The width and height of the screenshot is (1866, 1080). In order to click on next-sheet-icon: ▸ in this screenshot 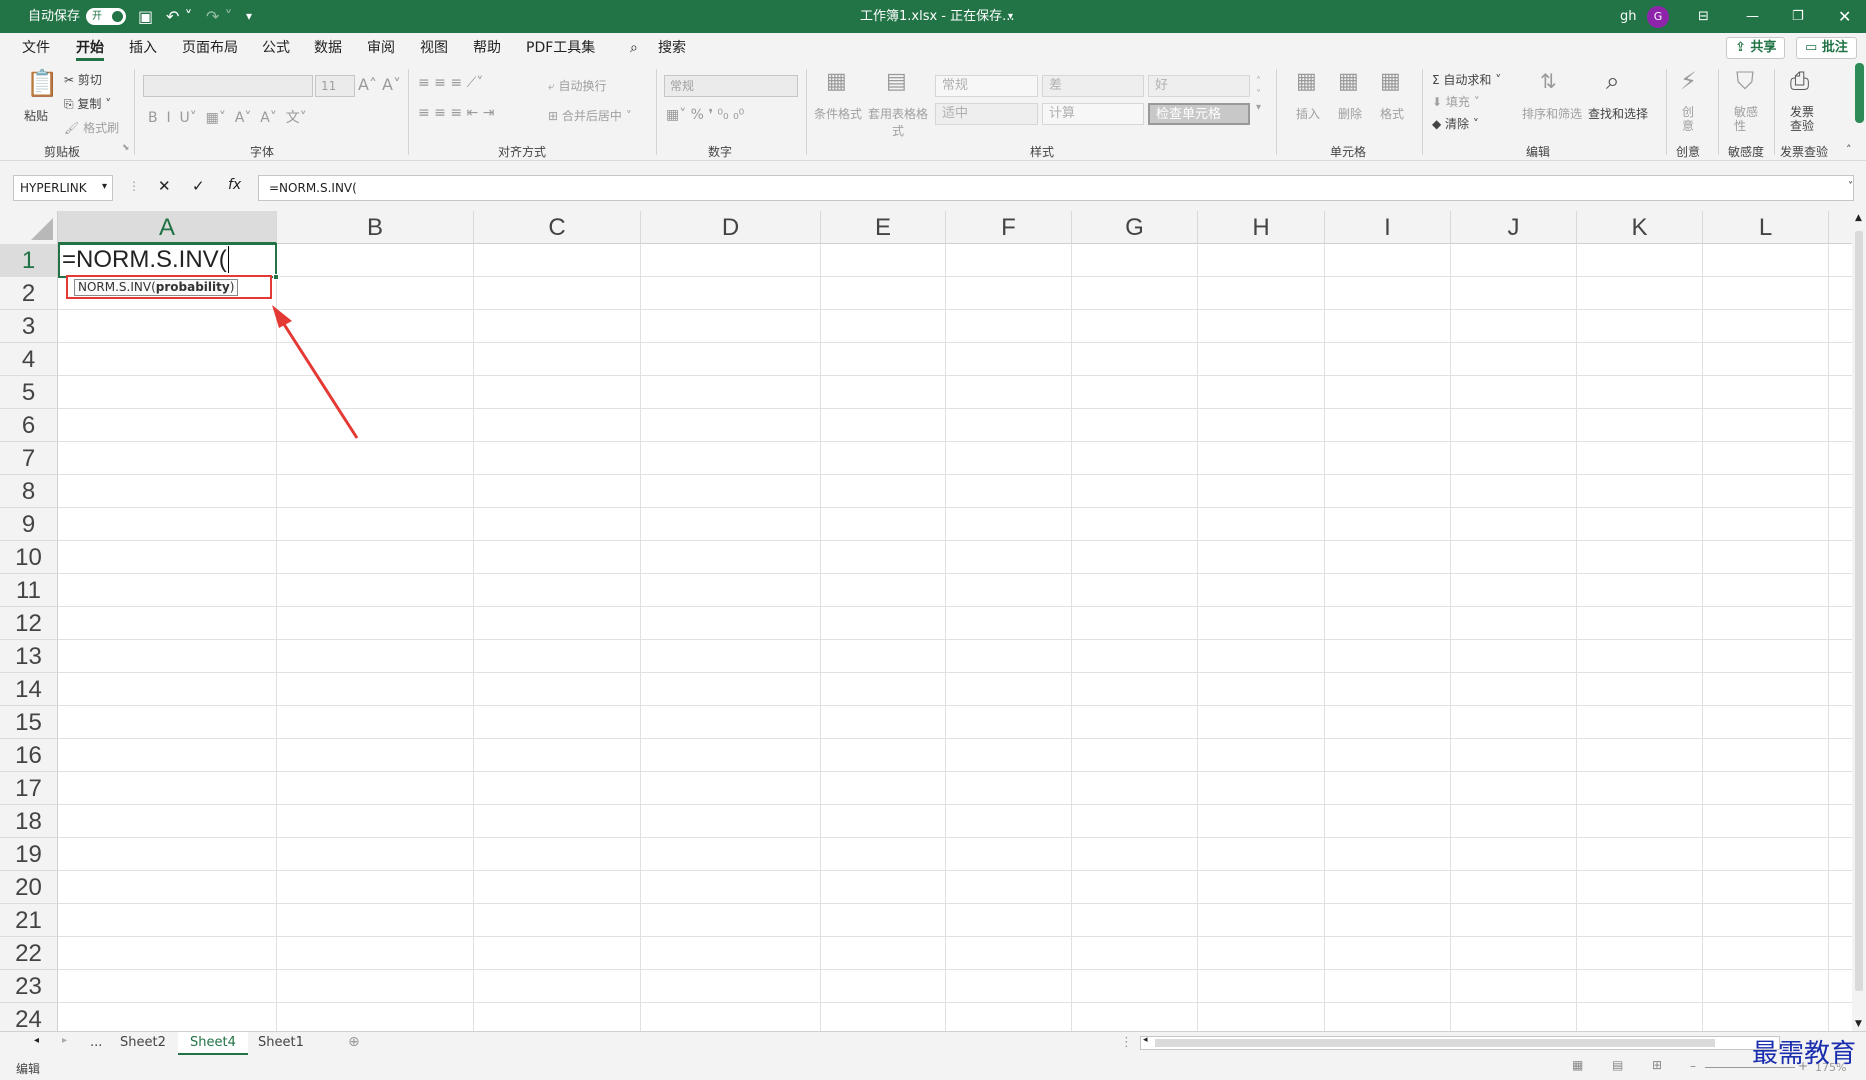, I will do `click(64, 1040)`.